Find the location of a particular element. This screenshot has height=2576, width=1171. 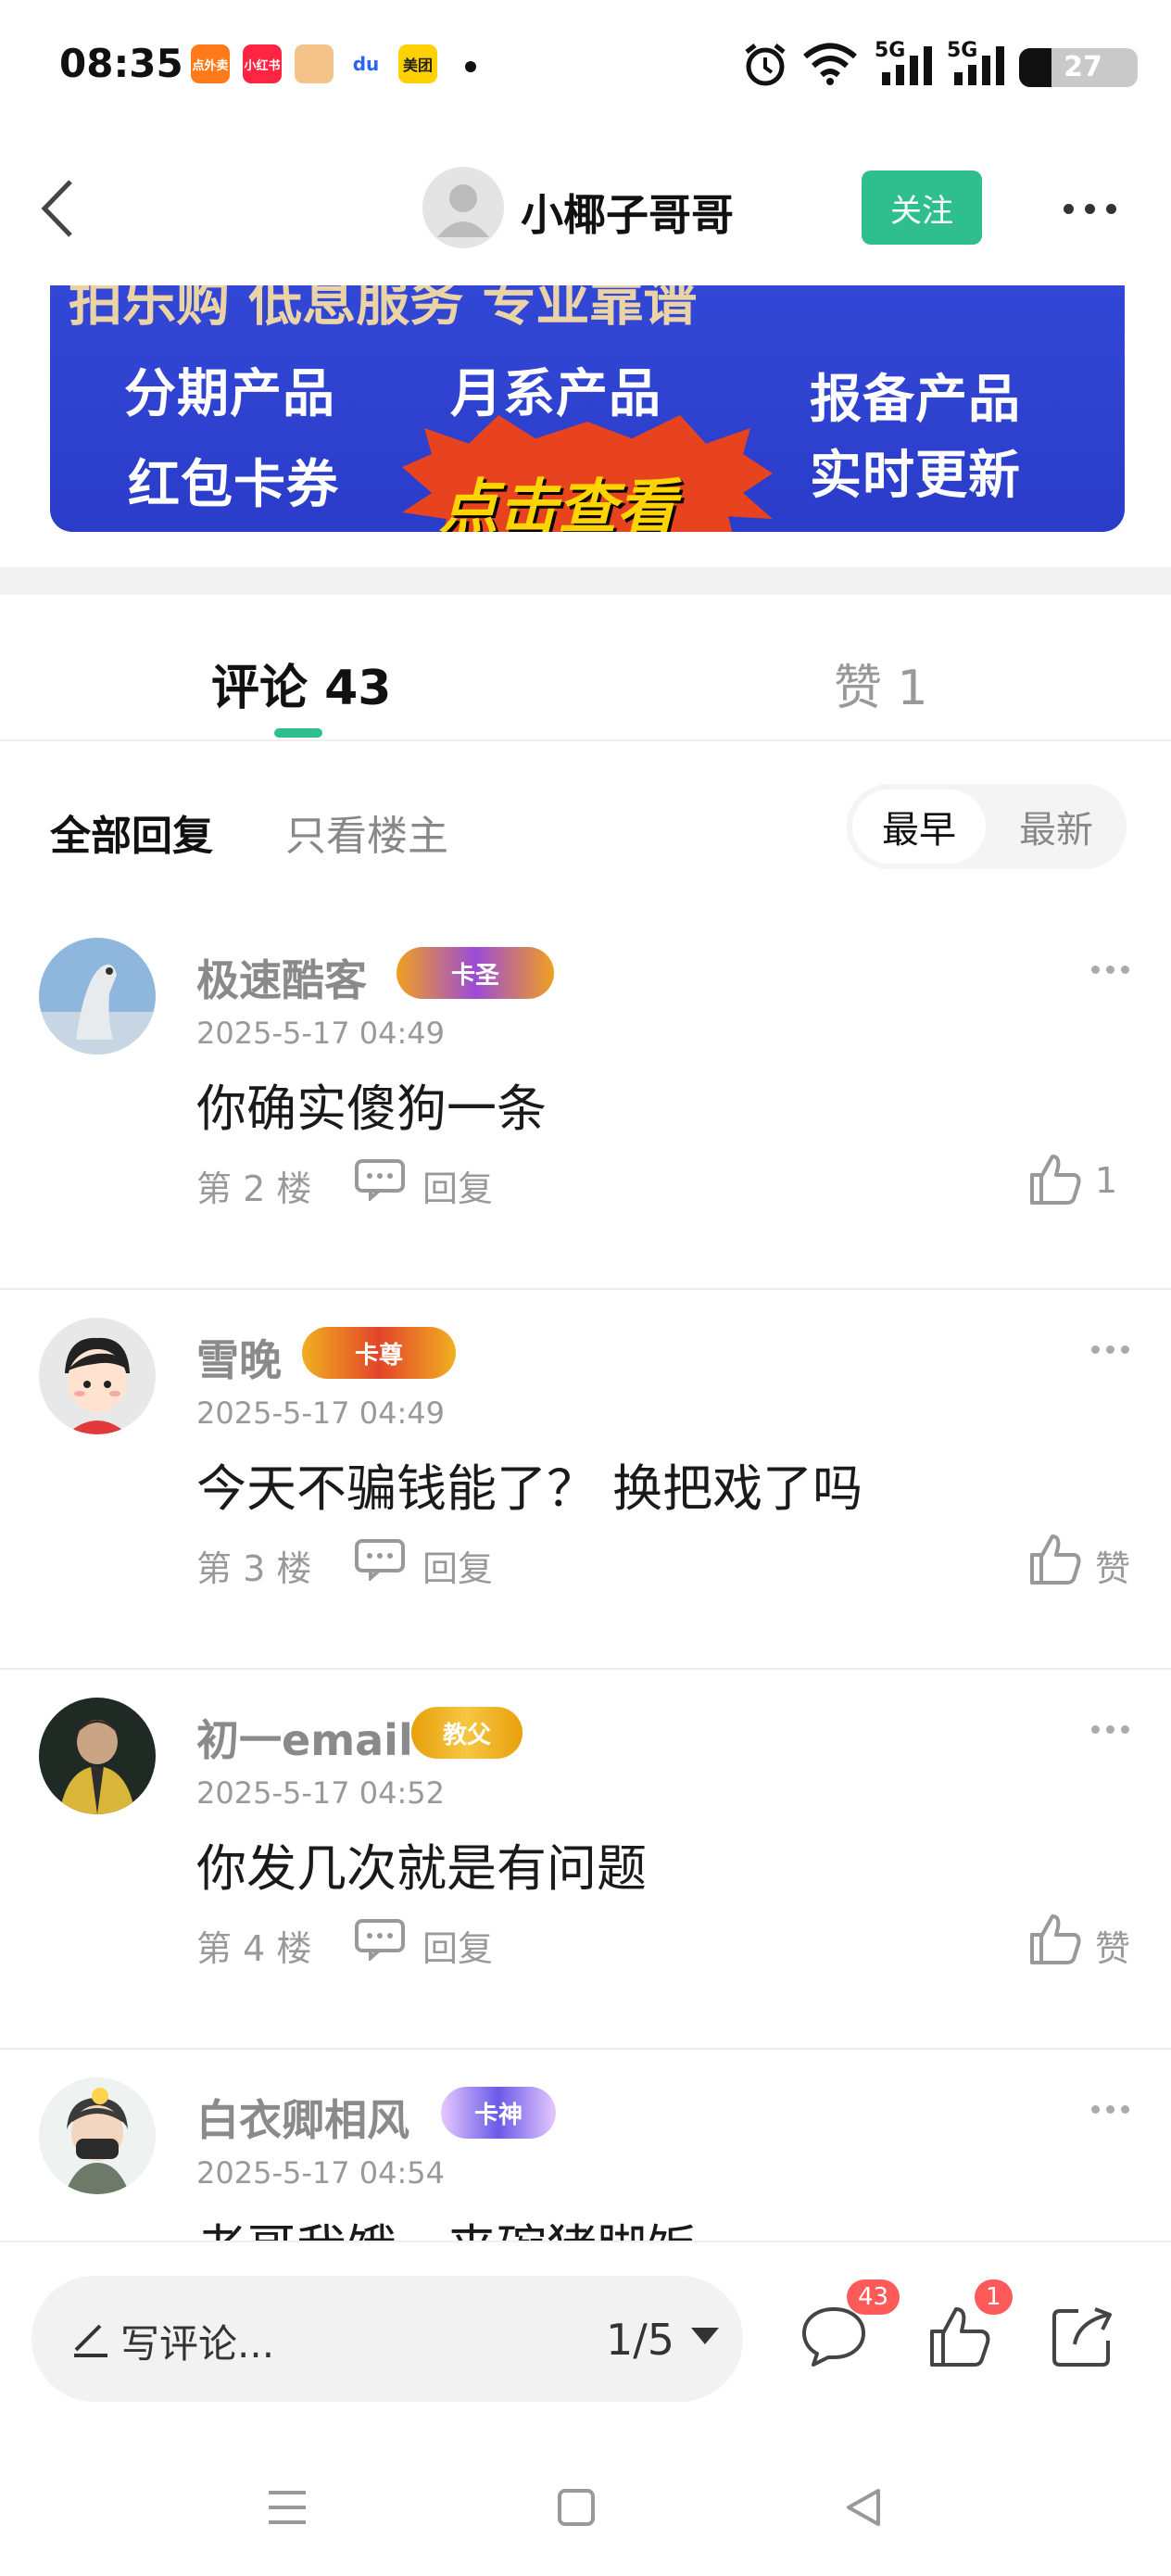

like-count: 1 is located at coordinates (1107, 1181).